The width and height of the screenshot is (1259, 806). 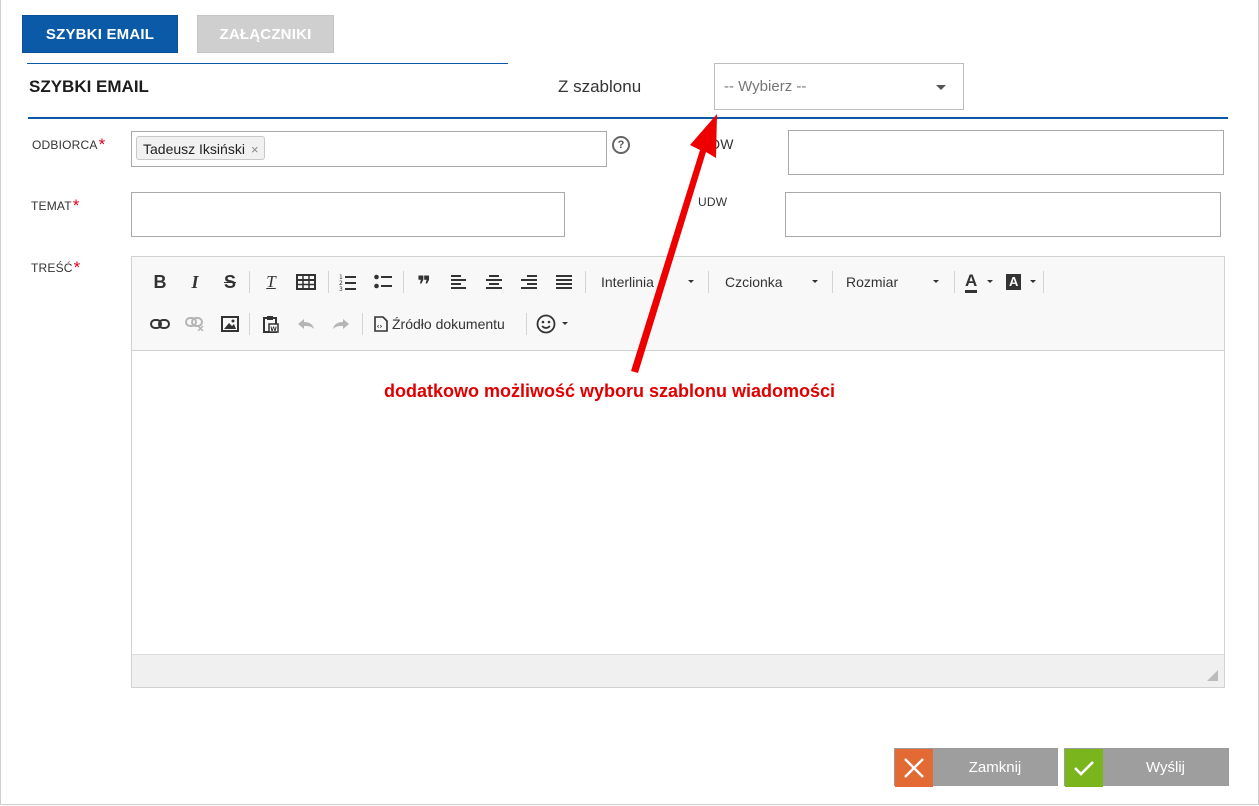 What do you see at coordinates (627, 282) in the screenshot?
I see `line-height-label: Interlinia` at bounding box center [627, 282].